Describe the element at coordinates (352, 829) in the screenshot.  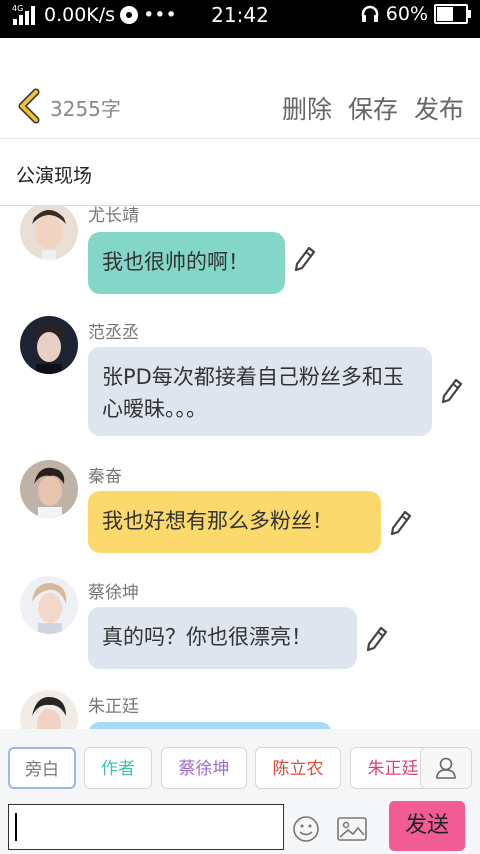
I see `image-icon` at that location.